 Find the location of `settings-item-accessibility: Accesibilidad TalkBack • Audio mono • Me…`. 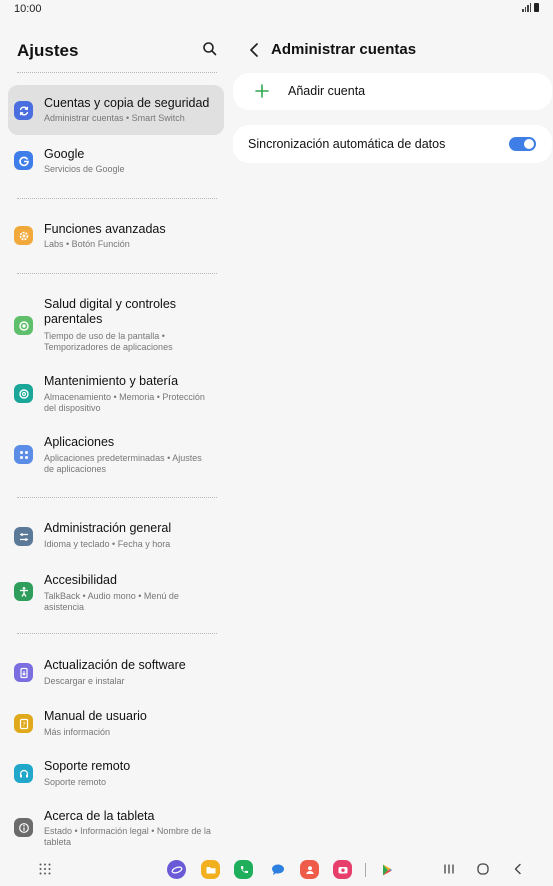

settings-item-accessibility: Accesibilidad TalkBack • Audio mono • Me… is located at coordinates (116, 594).